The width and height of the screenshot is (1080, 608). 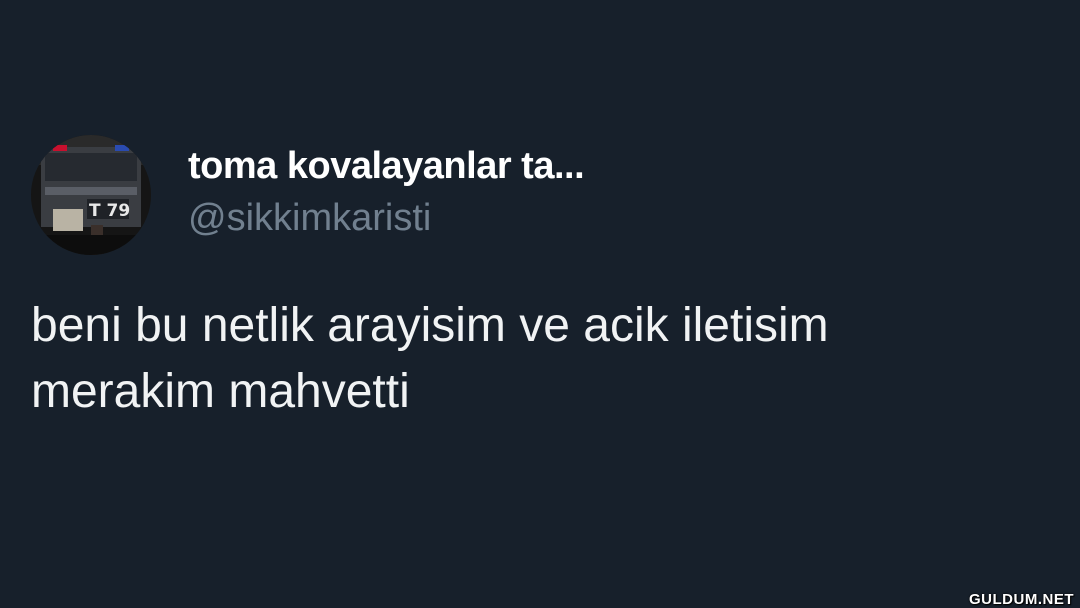 I want to click on tweet-text-line: merakim mahvetti, so click(x=220, y=391).